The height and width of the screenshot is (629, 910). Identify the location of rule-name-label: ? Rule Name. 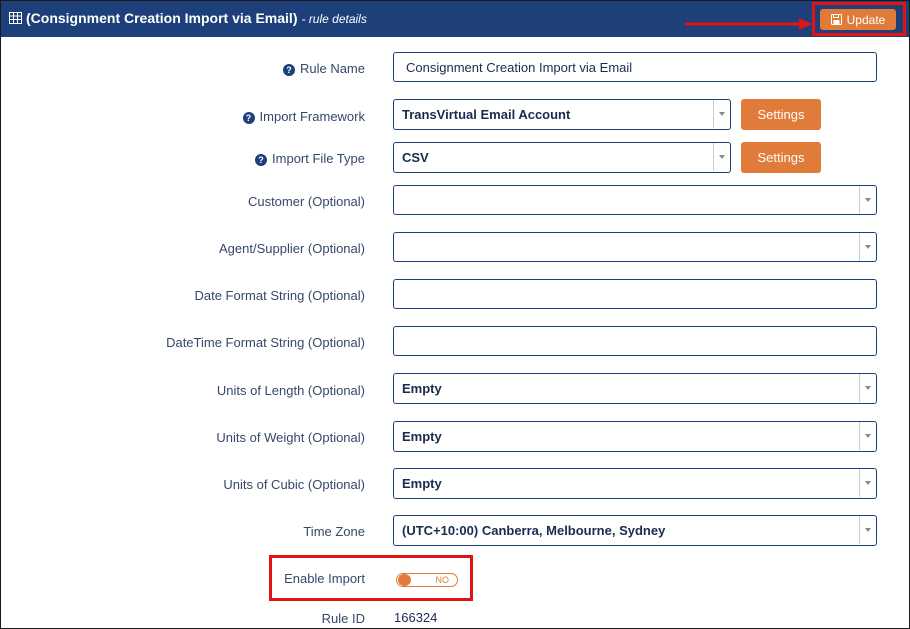
(323, 68).